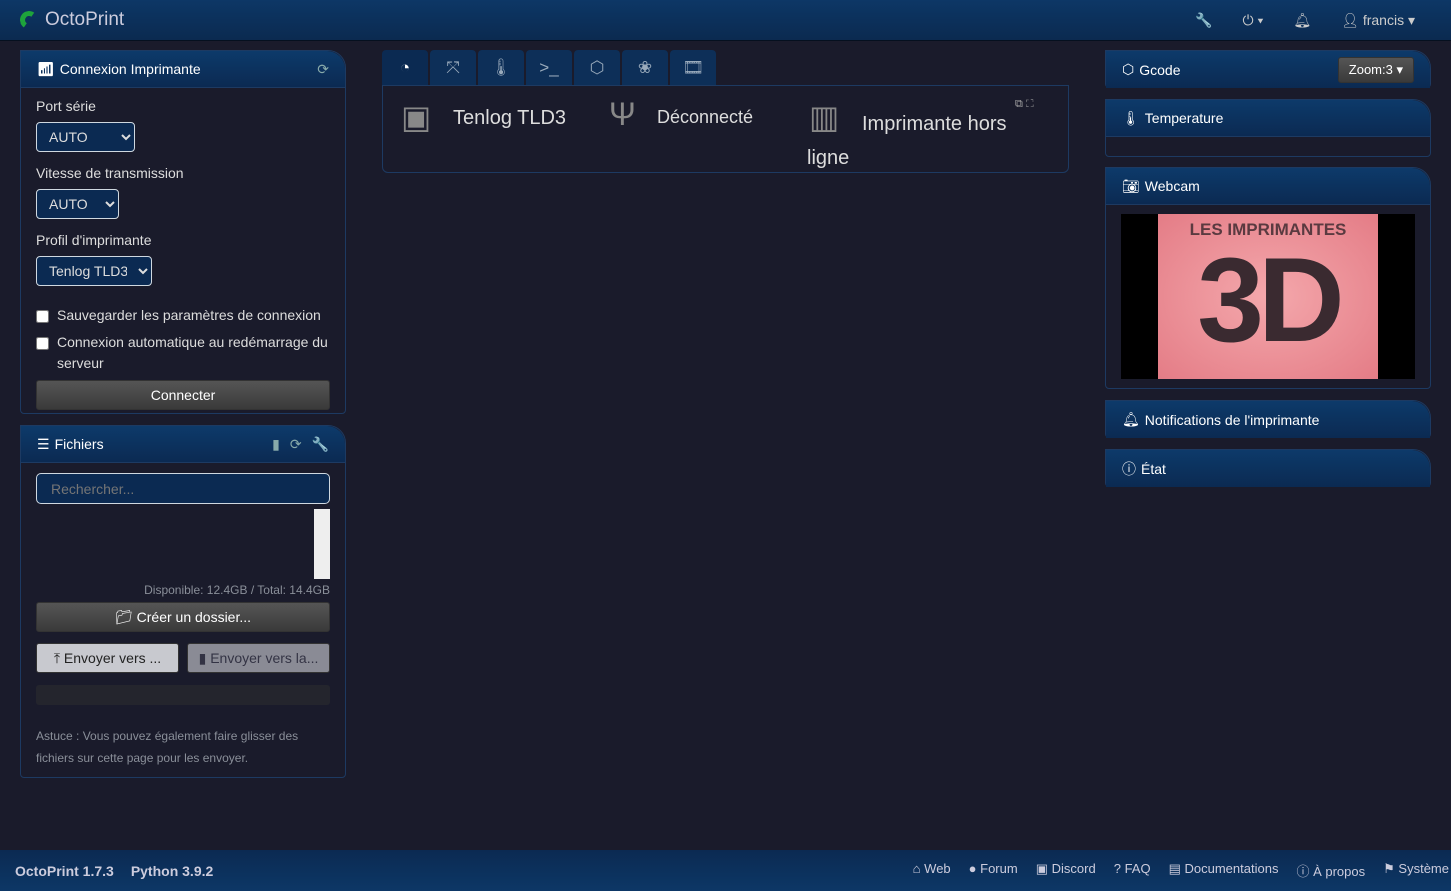 The width and height of the screenshot is (1451, 891). I want to click on panel-title: Fichiers, so click(79, 444).